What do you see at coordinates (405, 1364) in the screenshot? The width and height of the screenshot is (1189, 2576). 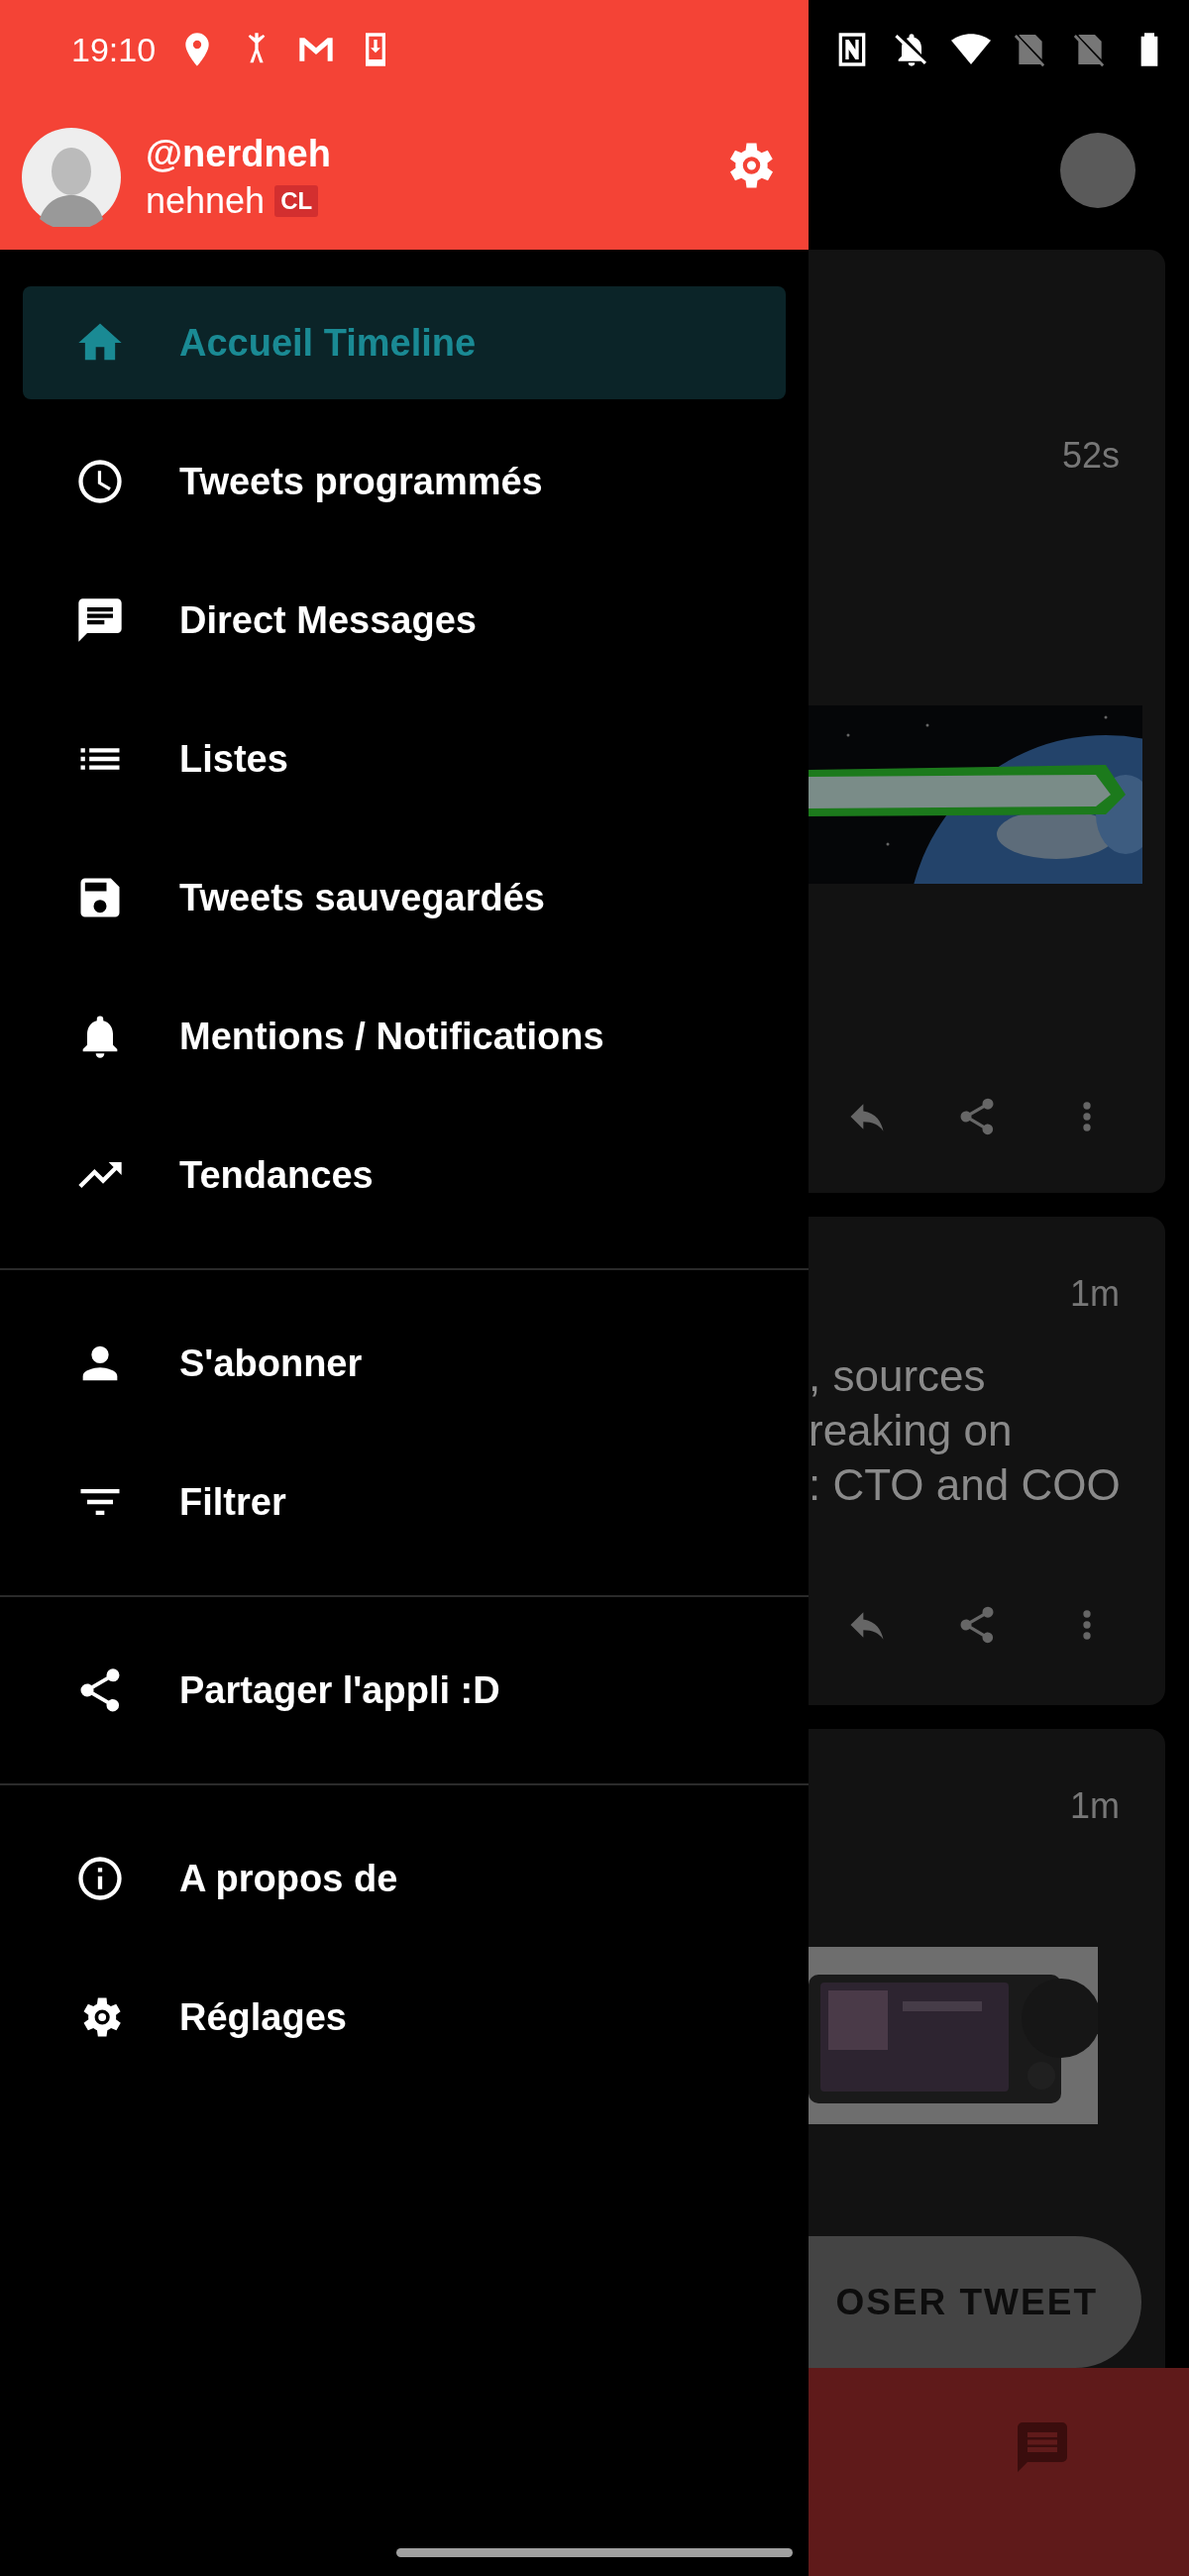 I see `drawer-item: S'abonner` at bounding box center [405, 1364].